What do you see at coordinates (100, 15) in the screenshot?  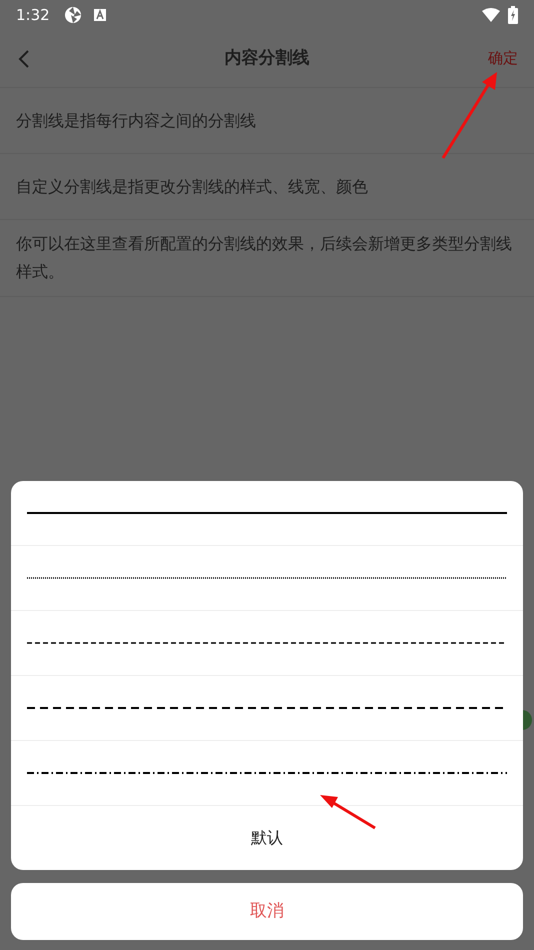 I see `keyboard-icon` at bounding box center [100, 15].